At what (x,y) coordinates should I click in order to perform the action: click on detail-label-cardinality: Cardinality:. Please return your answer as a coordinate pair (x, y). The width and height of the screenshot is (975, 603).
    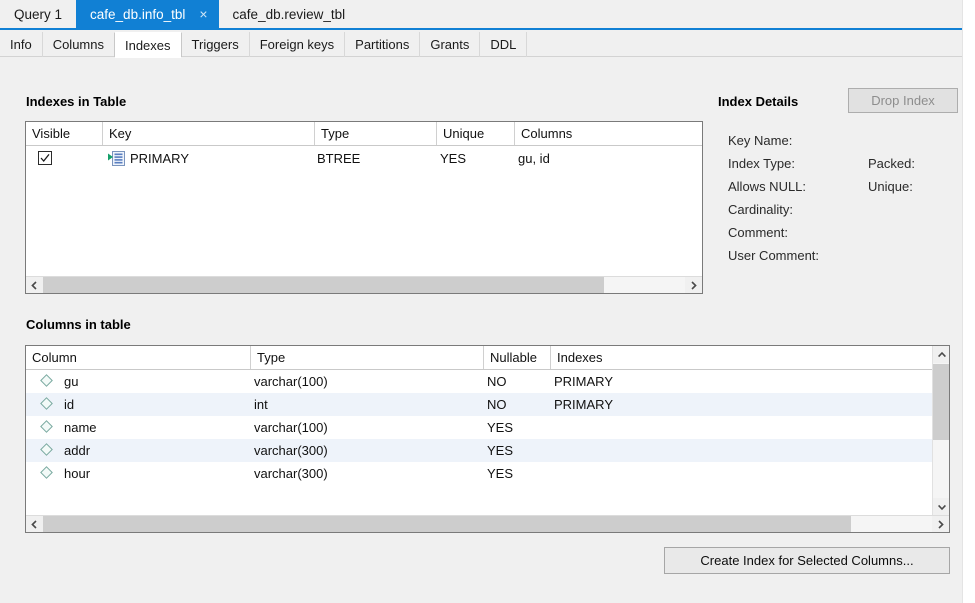
    Looking at the image, I should click on (761, 209).